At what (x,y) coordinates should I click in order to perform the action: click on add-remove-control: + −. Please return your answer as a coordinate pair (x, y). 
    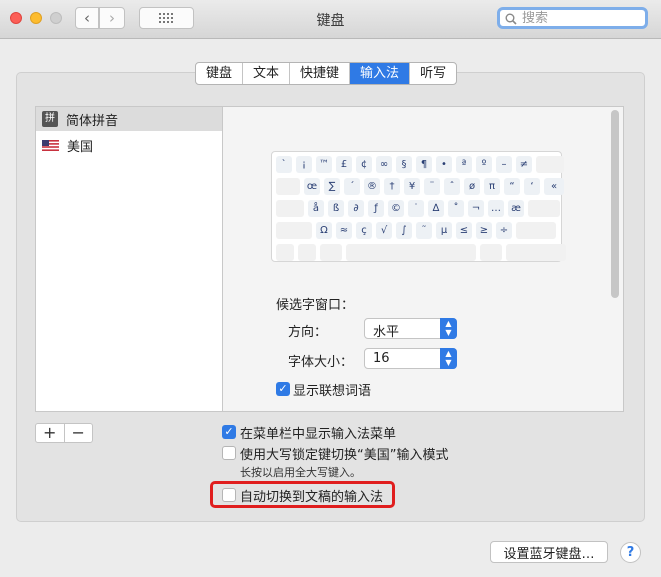
    Looking at the image, I should click on (64, 433).